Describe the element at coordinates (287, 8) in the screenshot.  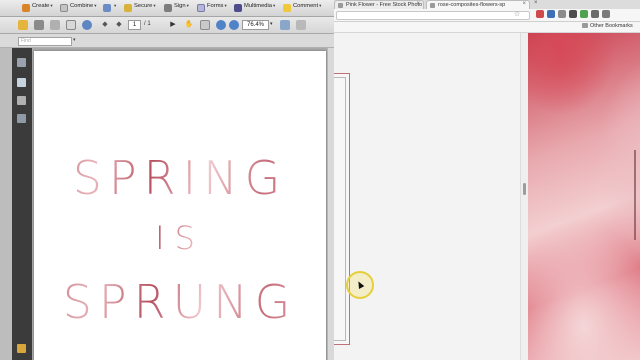
I see `comment-icon` at that location.